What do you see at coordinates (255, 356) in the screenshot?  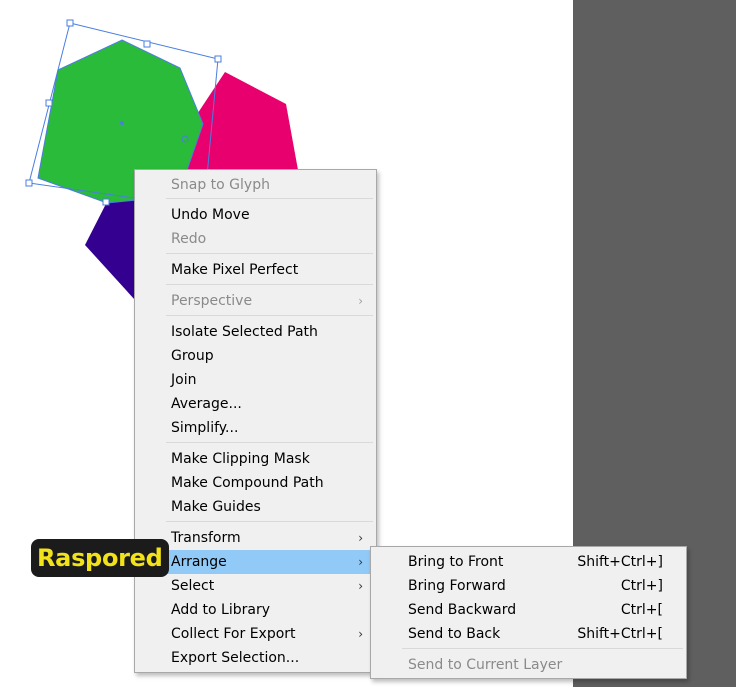 I see `menu-item-group: Group` at bounding box center [255, 356].